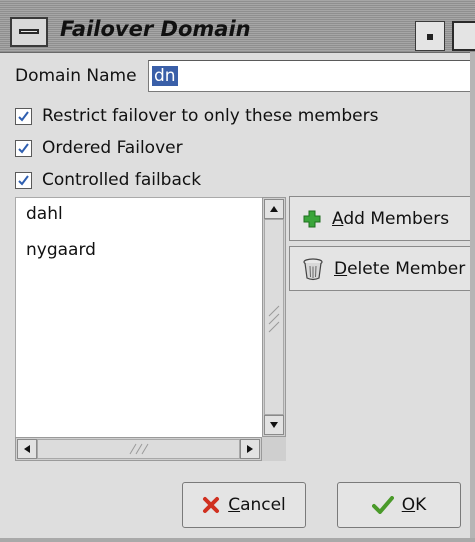 This screenshot has height=542, width=475. I want to click on horizontal-scroll-thumb, so click(138, 449).